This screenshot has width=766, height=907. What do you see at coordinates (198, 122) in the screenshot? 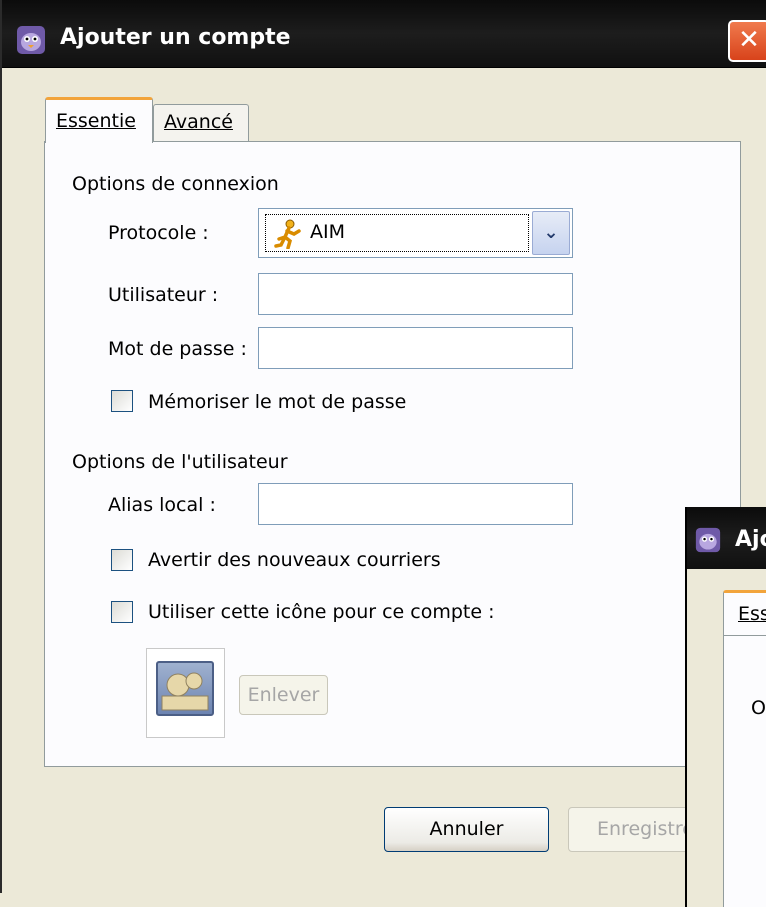
I see `tab-advanced-label: Avancé` at bounding box center [198, 122].